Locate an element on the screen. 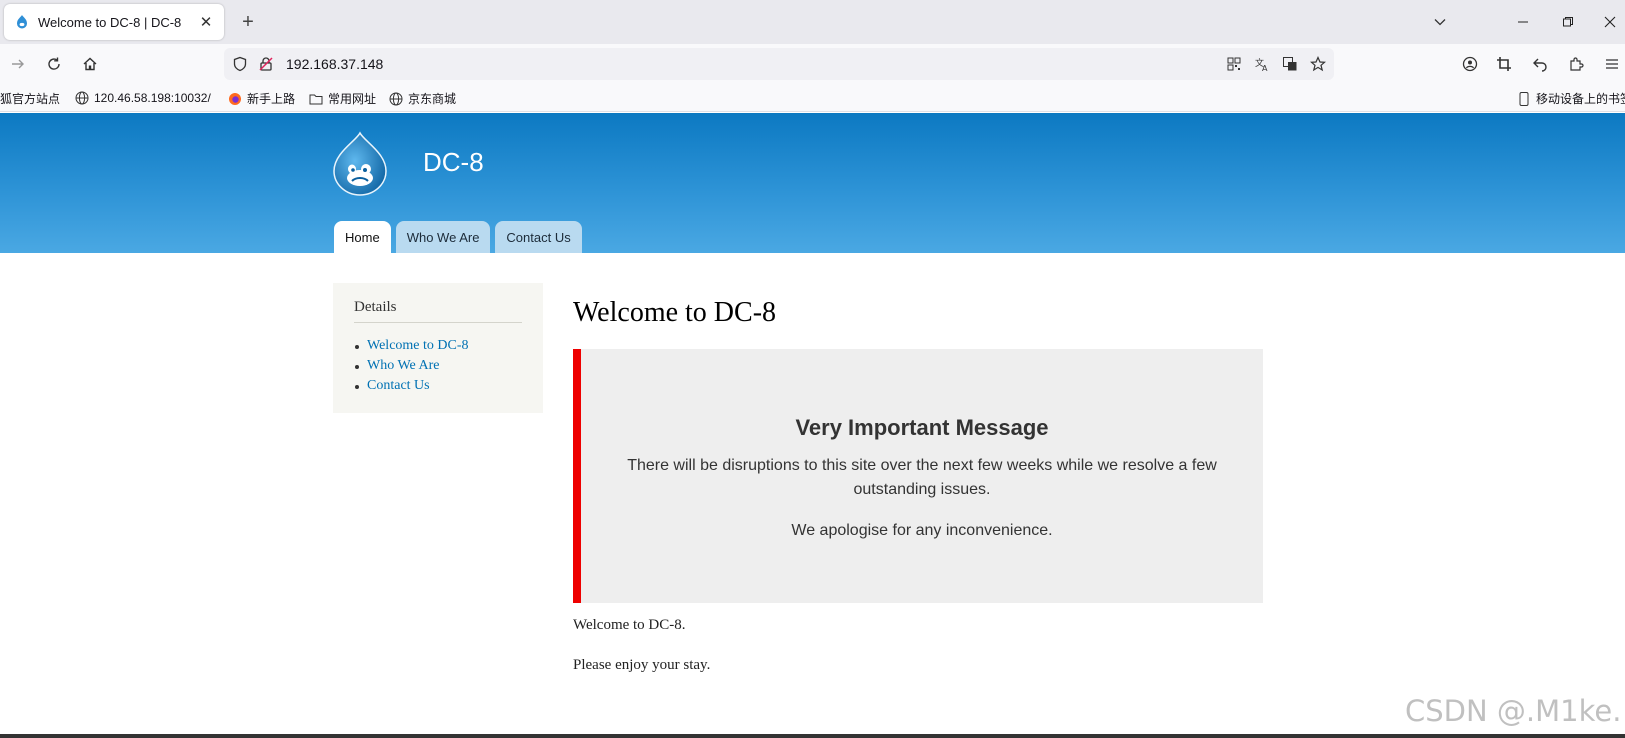 This screenshot has width=1625, height=738. svg-text: A is located at coordinates (1265, 68).